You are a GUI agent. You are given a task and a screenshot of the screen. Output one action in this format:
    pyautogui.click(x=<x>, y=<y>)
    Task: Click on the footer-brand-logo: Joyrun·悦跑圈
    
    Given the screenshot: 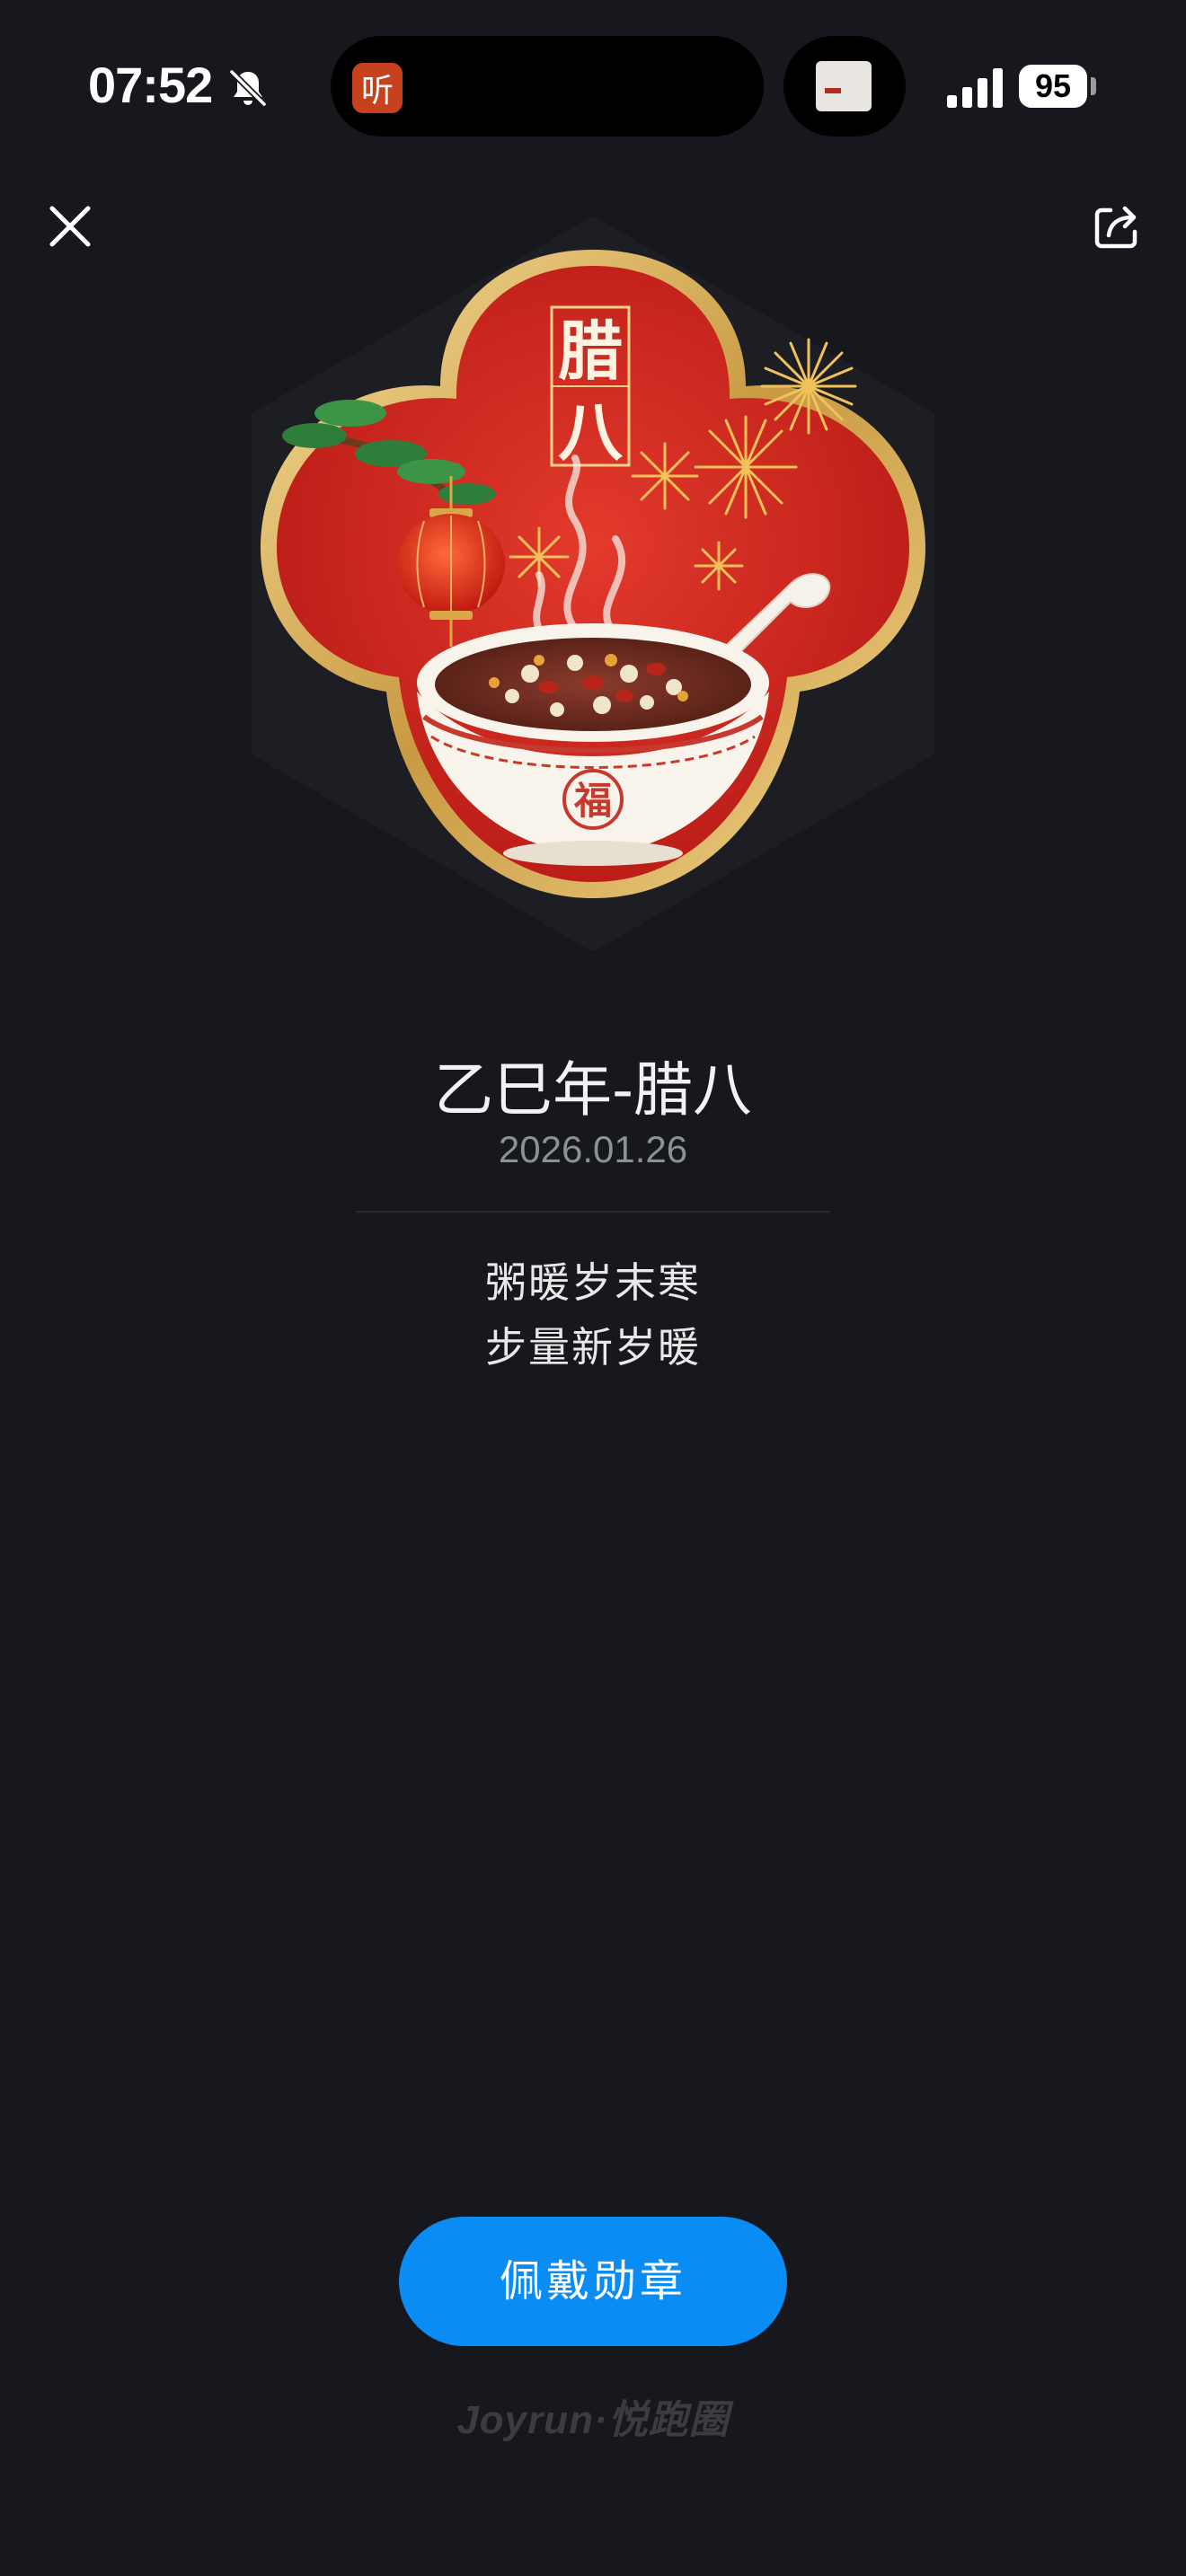 What is the action you would take?
    pyautogui.click(x=593, y=2420)
    